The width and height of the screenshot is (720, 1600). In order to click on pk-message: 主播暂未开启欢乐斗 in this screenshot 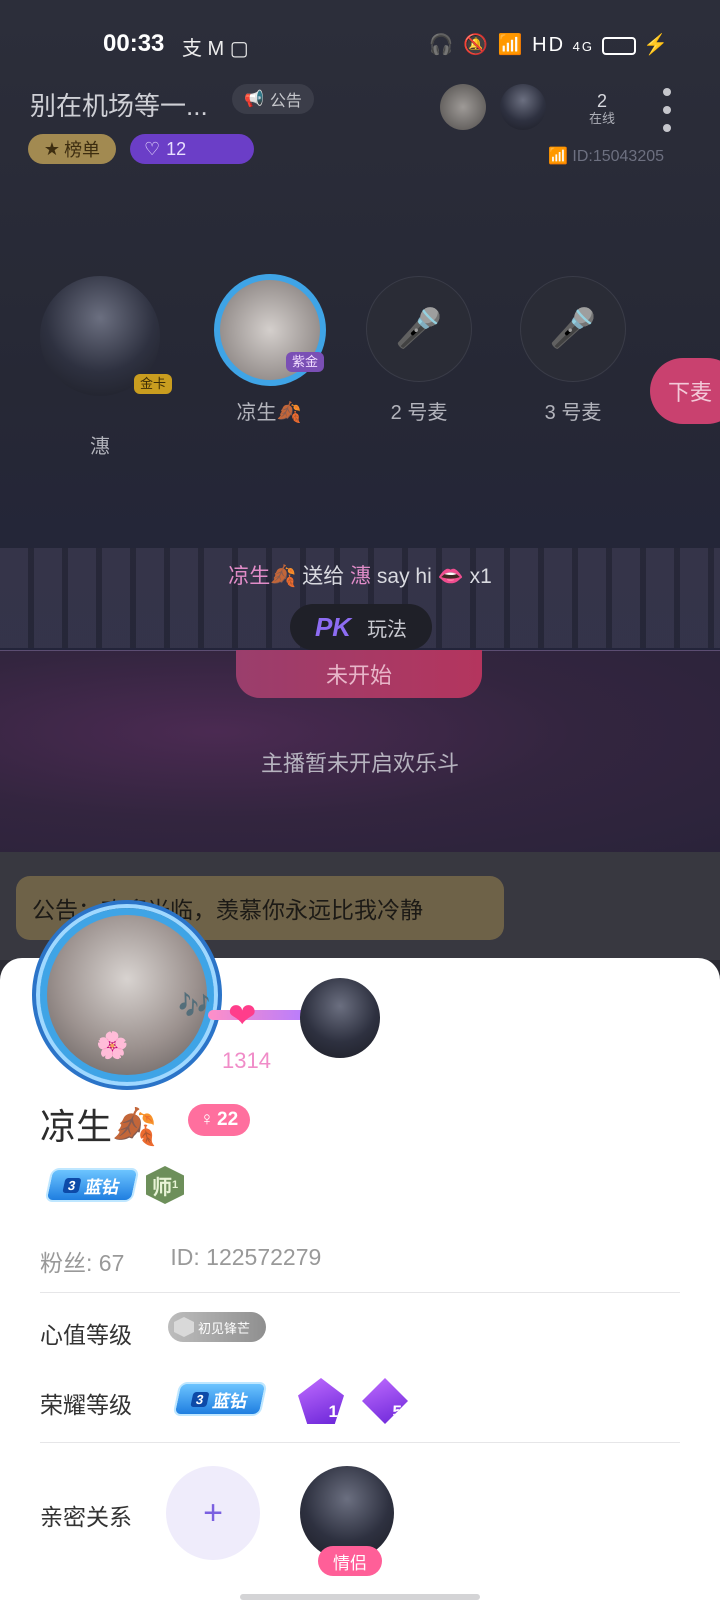, I will do `click(359, 763)`.